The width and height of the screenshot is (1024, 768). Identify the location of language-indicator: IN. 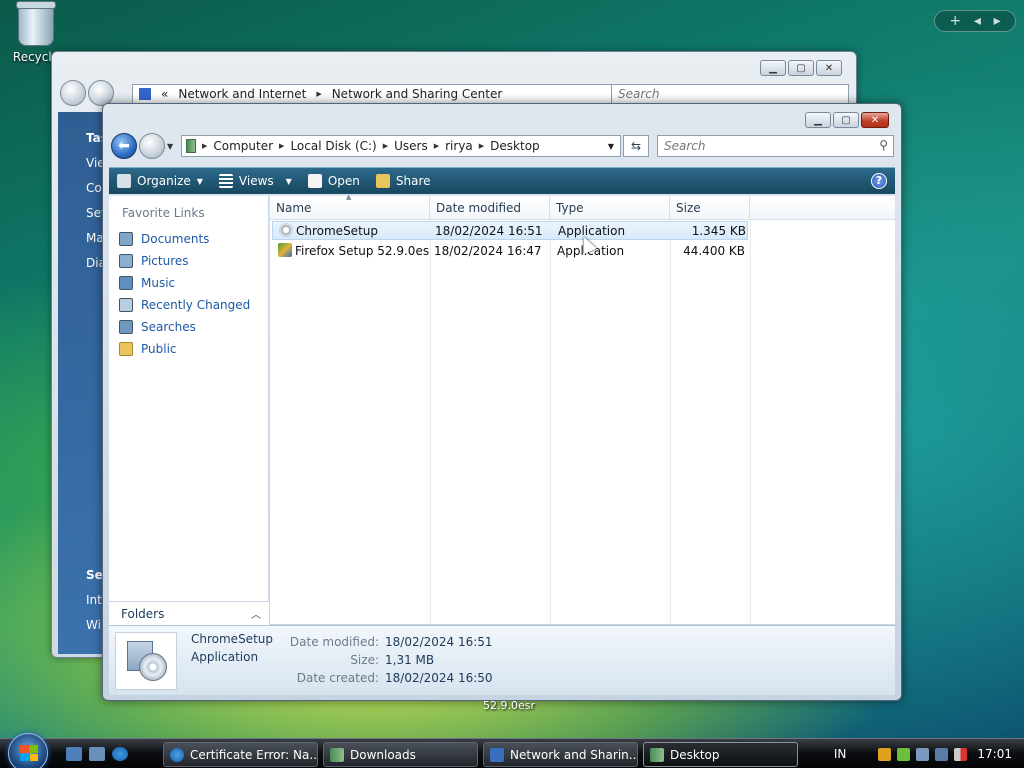
(840, 754).